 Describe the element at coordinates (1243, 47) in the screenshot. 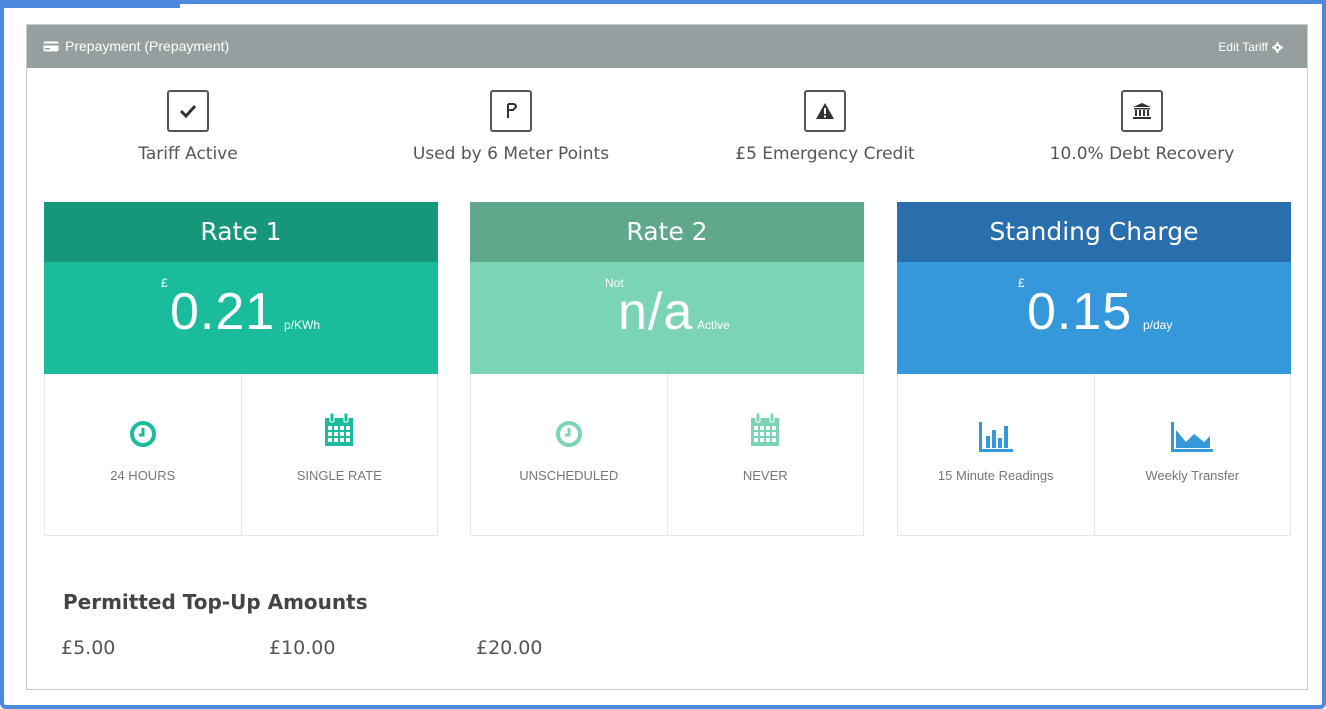

I see `edit-tariff-label: Edit Tariff` at that location.